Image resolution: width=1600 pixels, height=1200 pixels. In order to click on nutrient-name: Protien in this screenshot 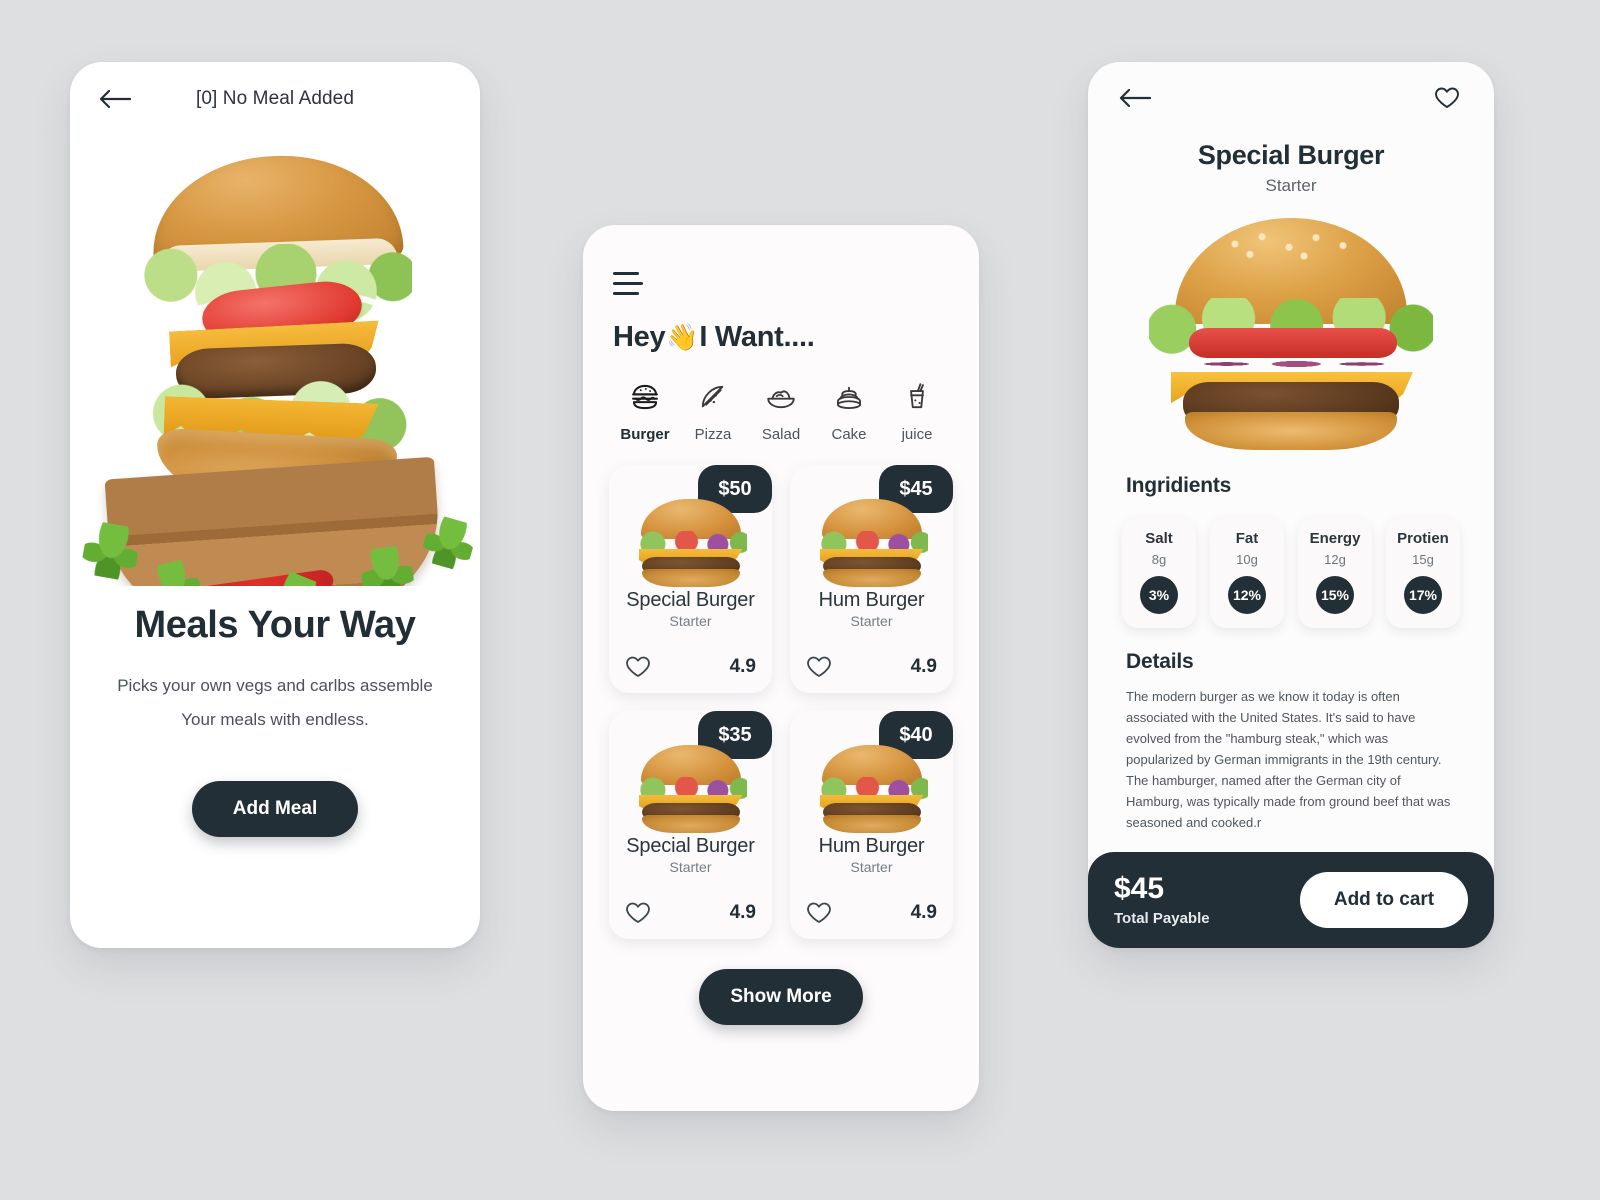, I will do `click(1423, 538)`.